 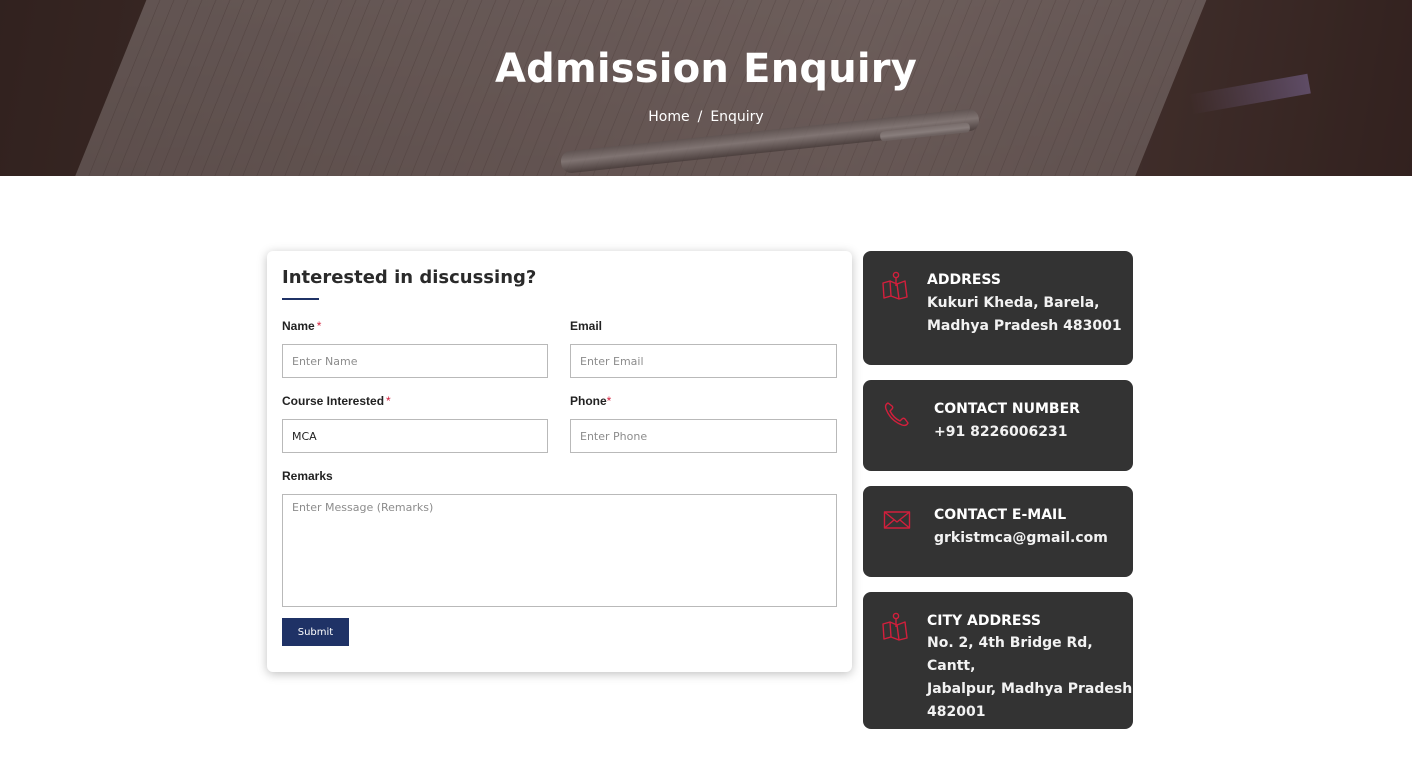 What do you see at coordinates (559, 550) in the screenshot?
I see `remarks-textarea` at bounding box center [559, 550].